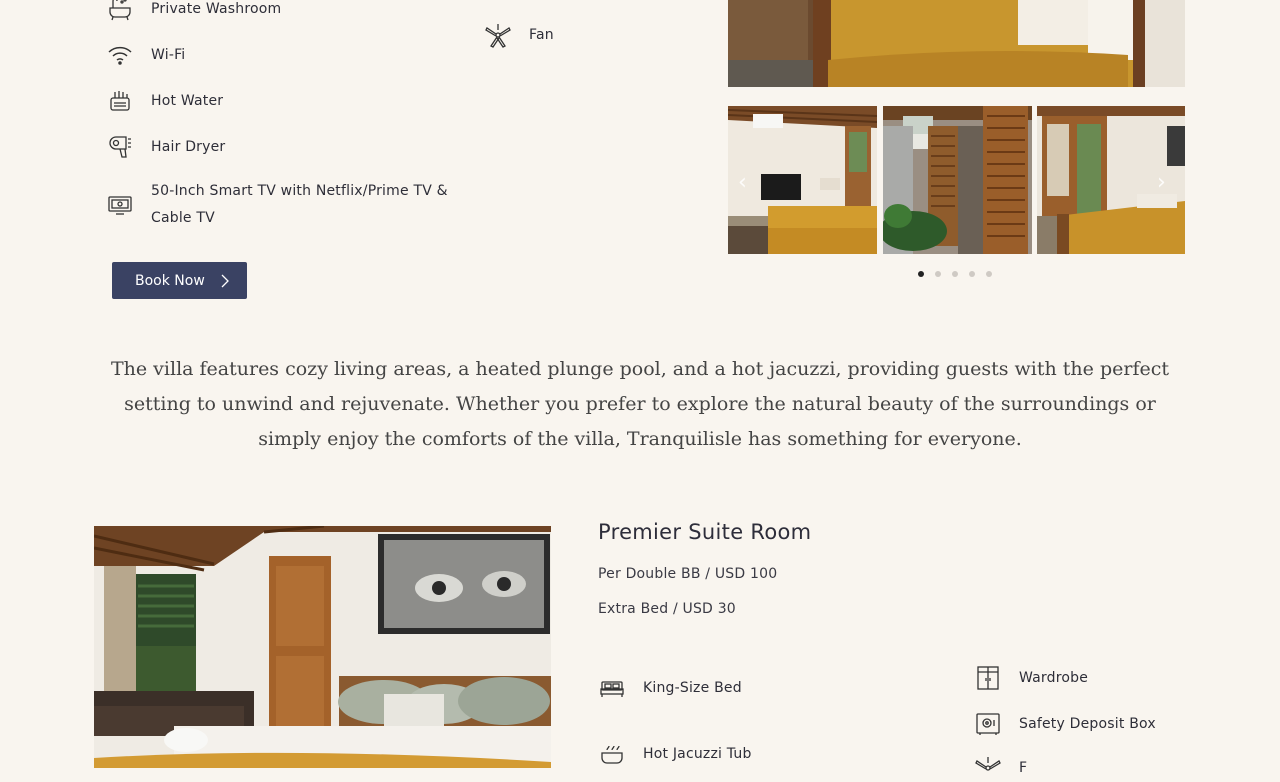 The image size is (1280, 782). What do you see at coordinates (688, 574) in the screenshot?
I see `room-price: Per Double BB / USD 100` at bounding box center [688, 574].